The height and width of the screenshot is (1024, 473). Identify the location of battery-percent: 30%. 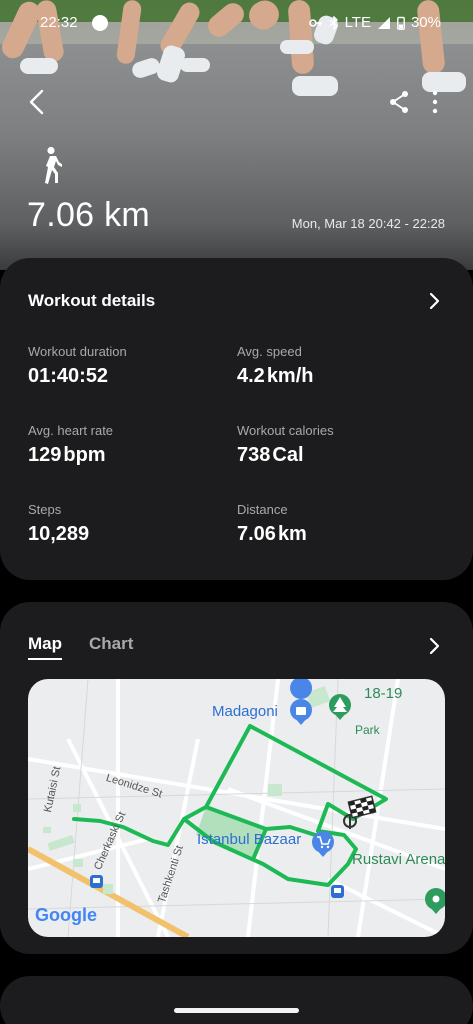
(425, 22).